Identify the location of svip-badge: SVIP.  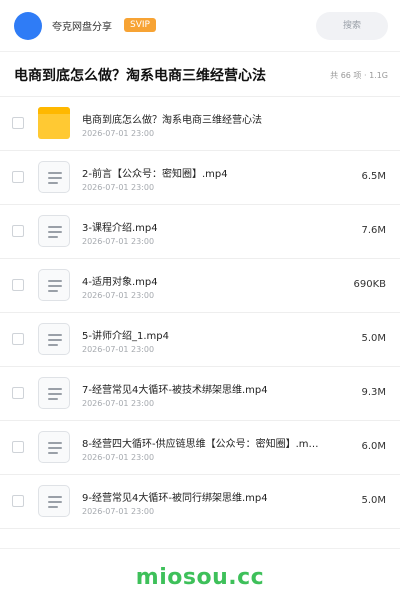
(140, 25).